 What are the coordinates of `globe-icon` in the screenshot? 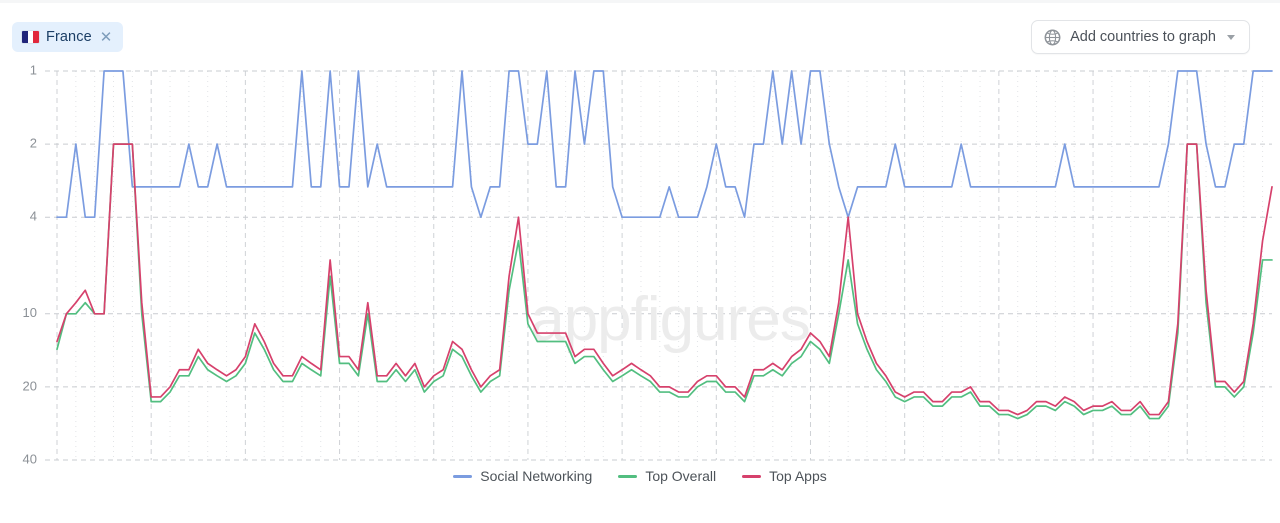 It's located at (1052, 37).